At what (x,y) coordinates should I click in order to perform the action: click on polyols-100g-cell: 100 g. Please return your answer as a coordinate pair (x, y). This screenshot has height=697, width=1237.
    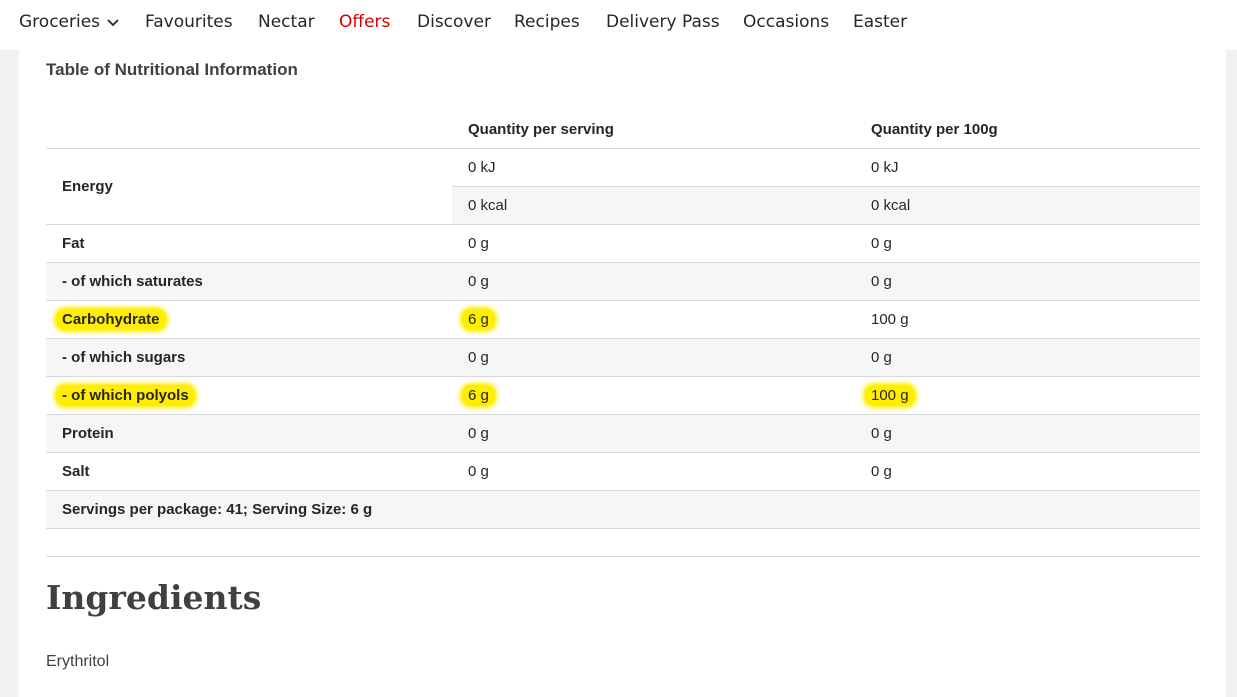
    Looking at the image, I should click on (1027, 395).